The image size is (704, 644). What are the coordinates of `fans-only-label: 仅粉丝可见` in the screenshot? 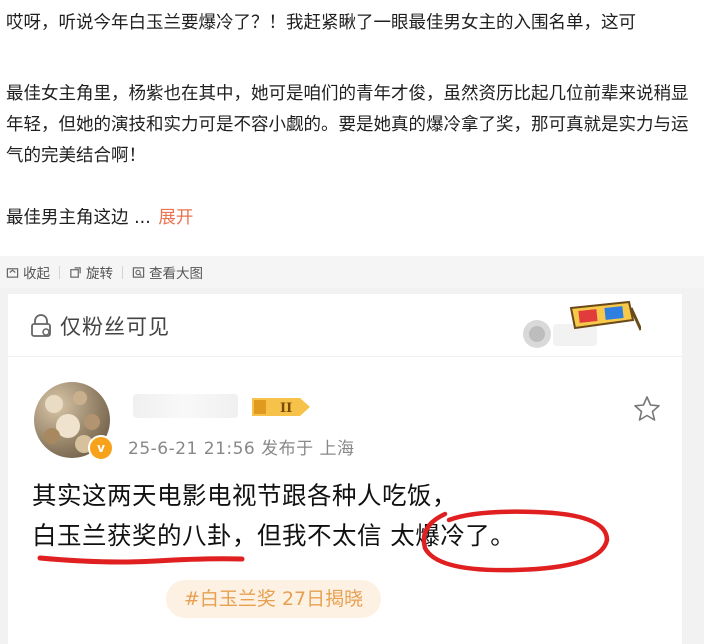 It's located at (115, 327).